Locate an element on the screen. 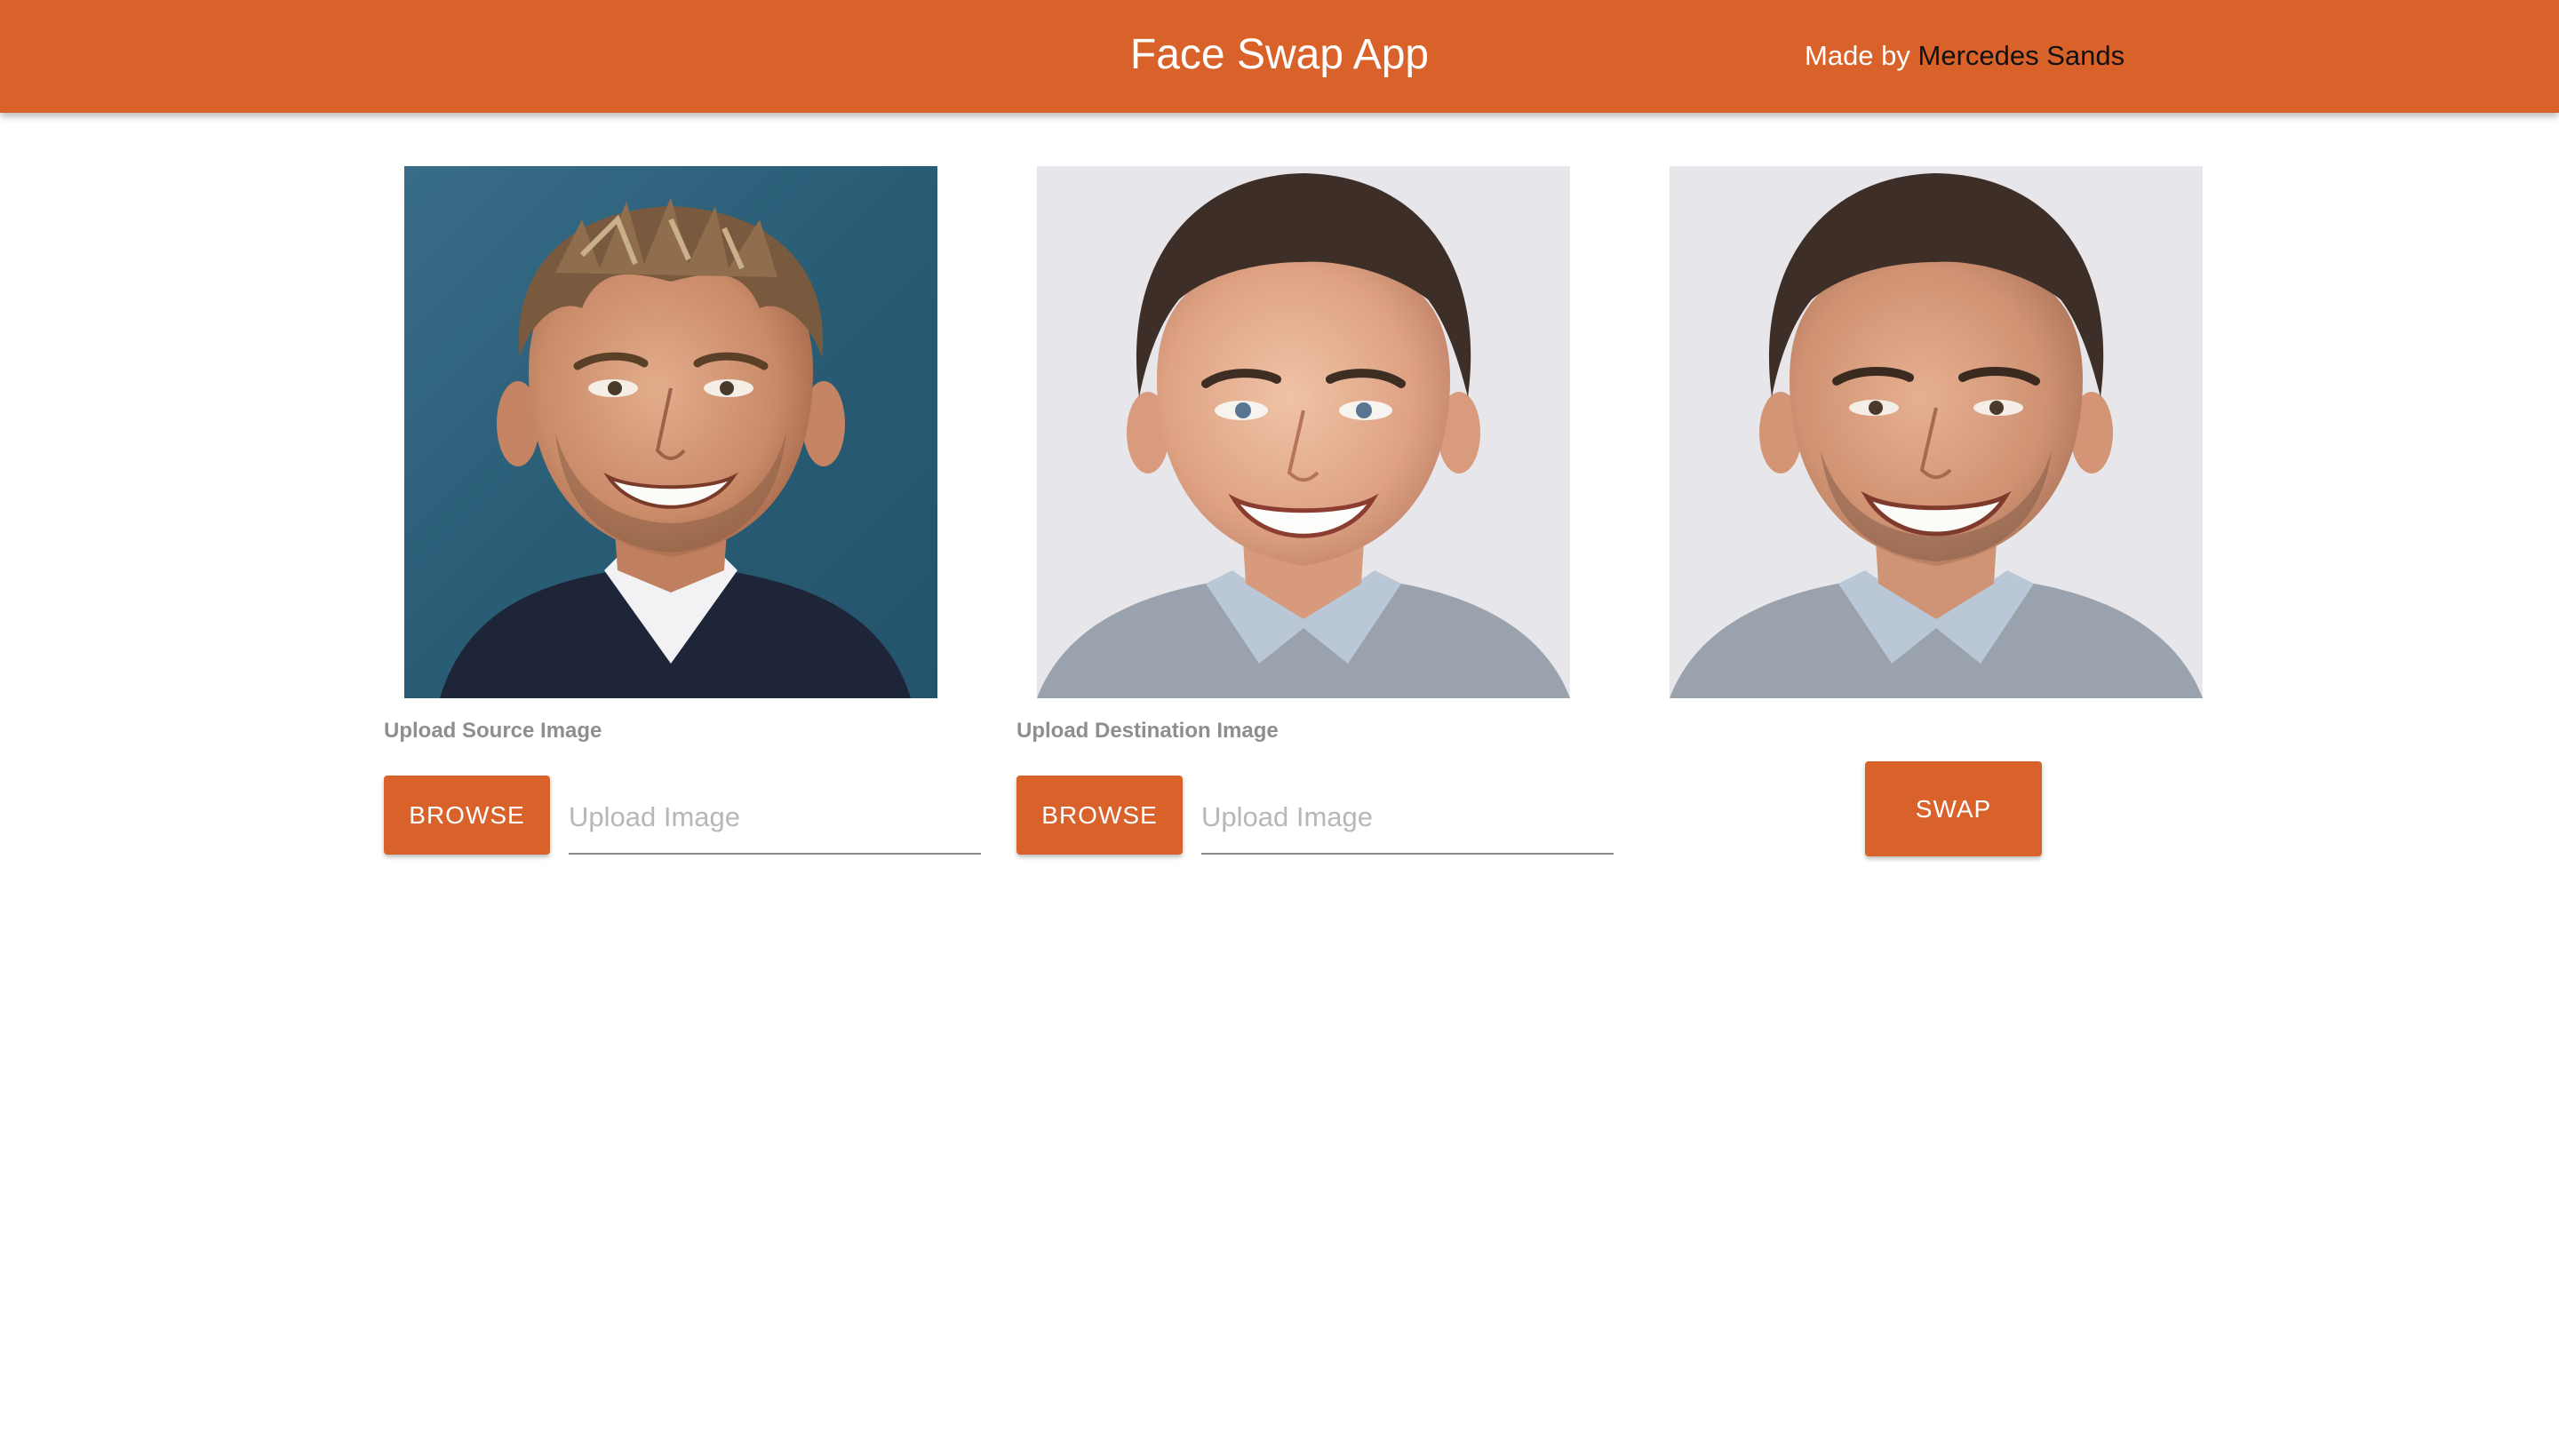 The width and height of the screenshot is (2559, 1456). destination-image is located at coordinates (1303, 432).